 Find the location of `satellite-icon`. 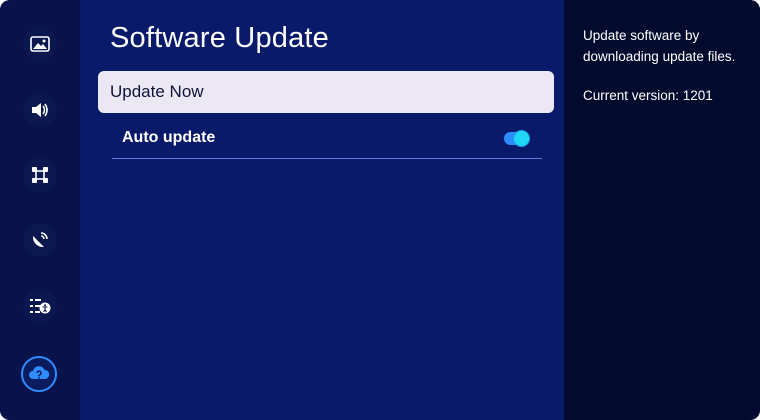

satellite-icon is located at coordinates (40, 240).